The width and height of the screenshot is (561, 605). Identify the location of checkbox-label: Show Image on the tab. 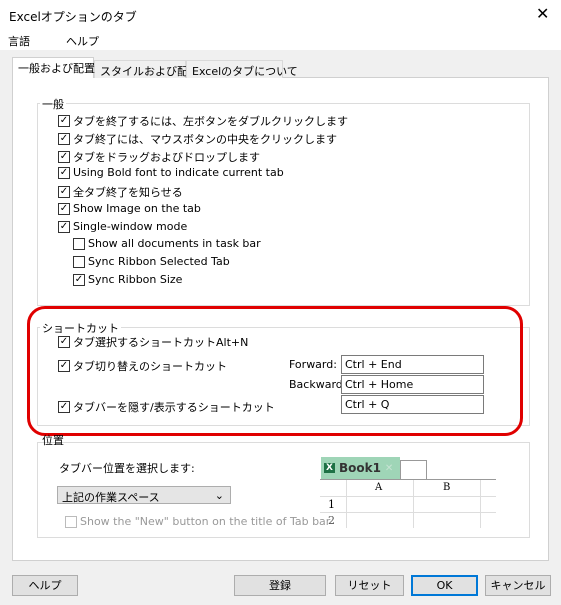
(137, 208).